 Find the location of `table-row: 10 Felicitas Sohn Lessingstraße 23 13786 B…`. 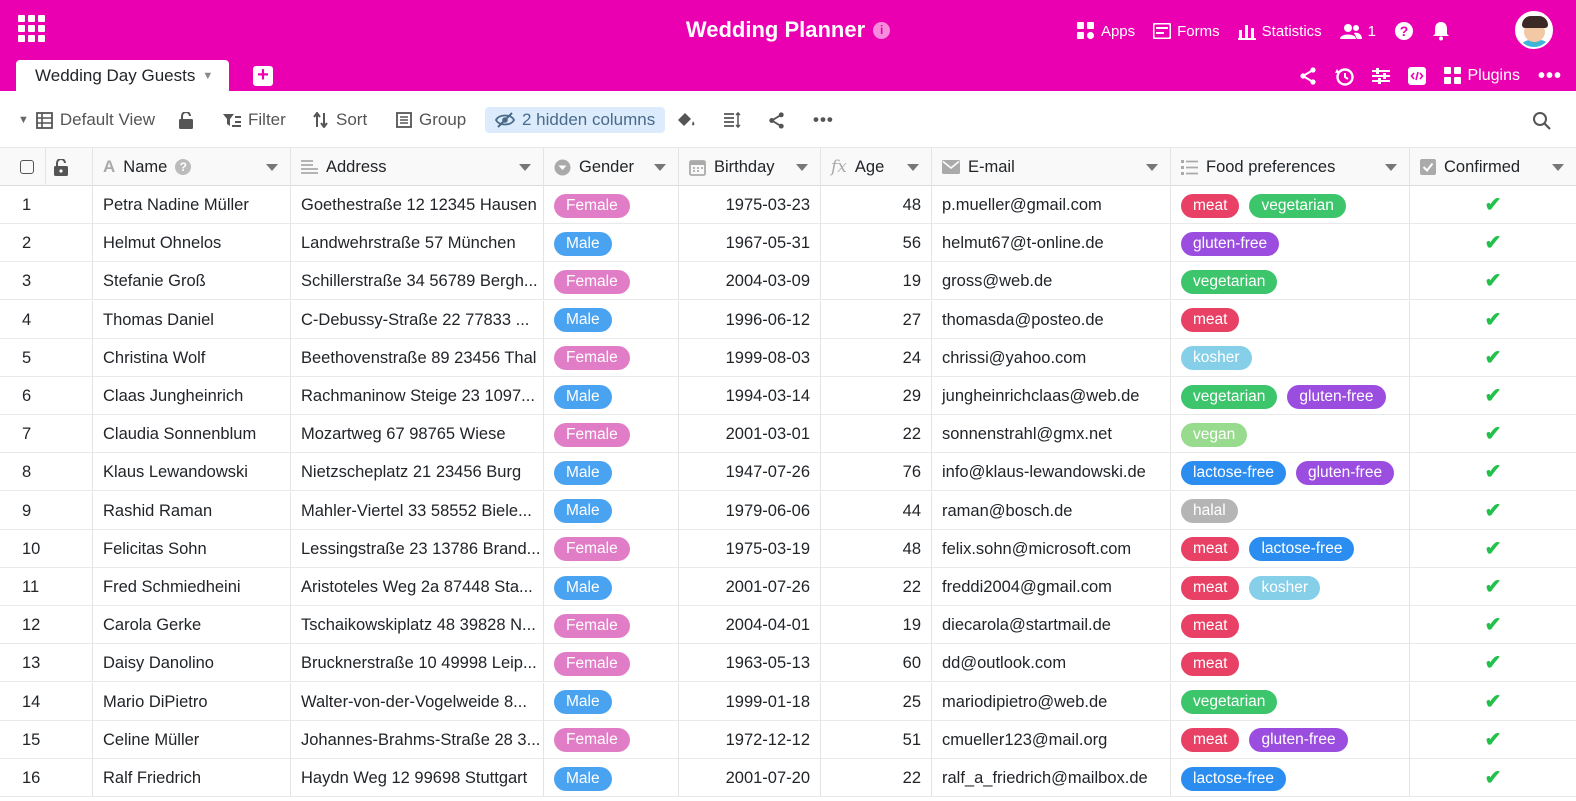

table-row: 10 Felicitas Sohn Lessingstraße 23 13786 B… is located at coordinates (788, 548).